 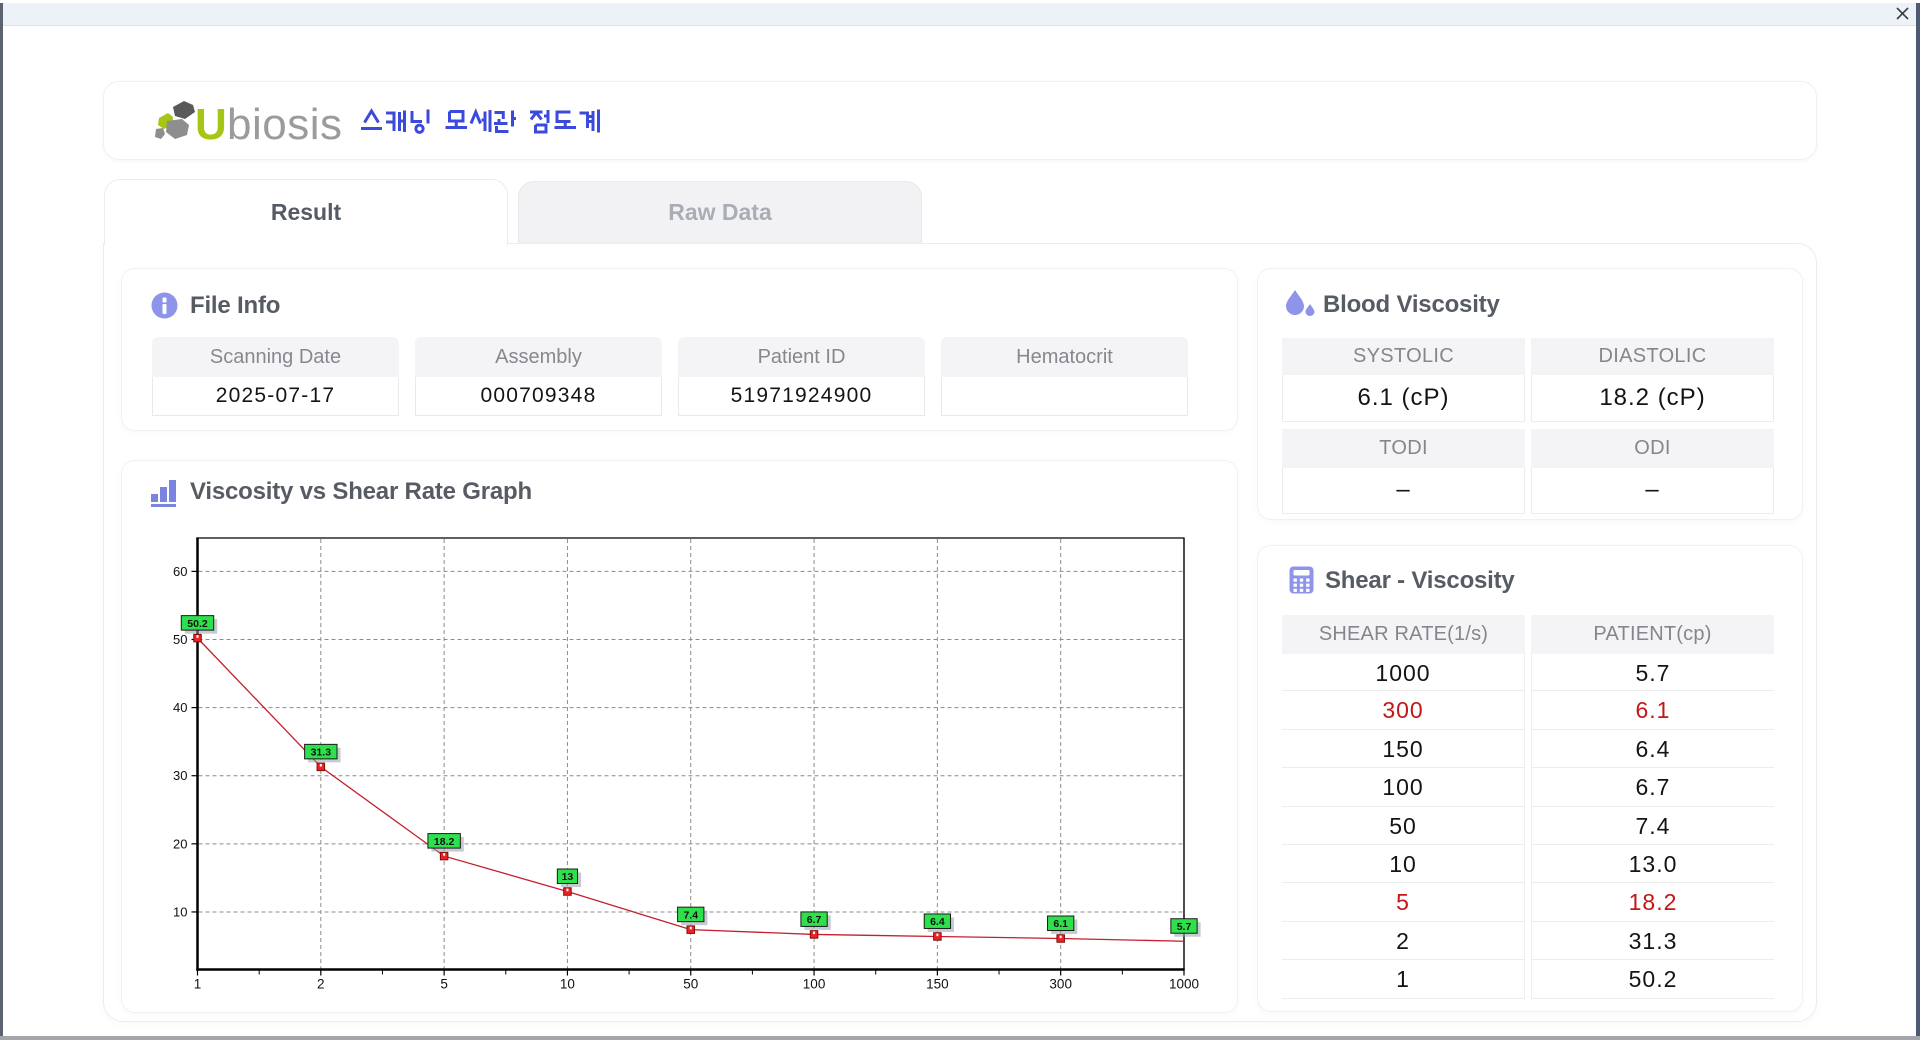 What do you see at coordinates (1403, 825) in the screenshot?
I see `shear-rate-cell: 50` at bounding box center [1403, 825].